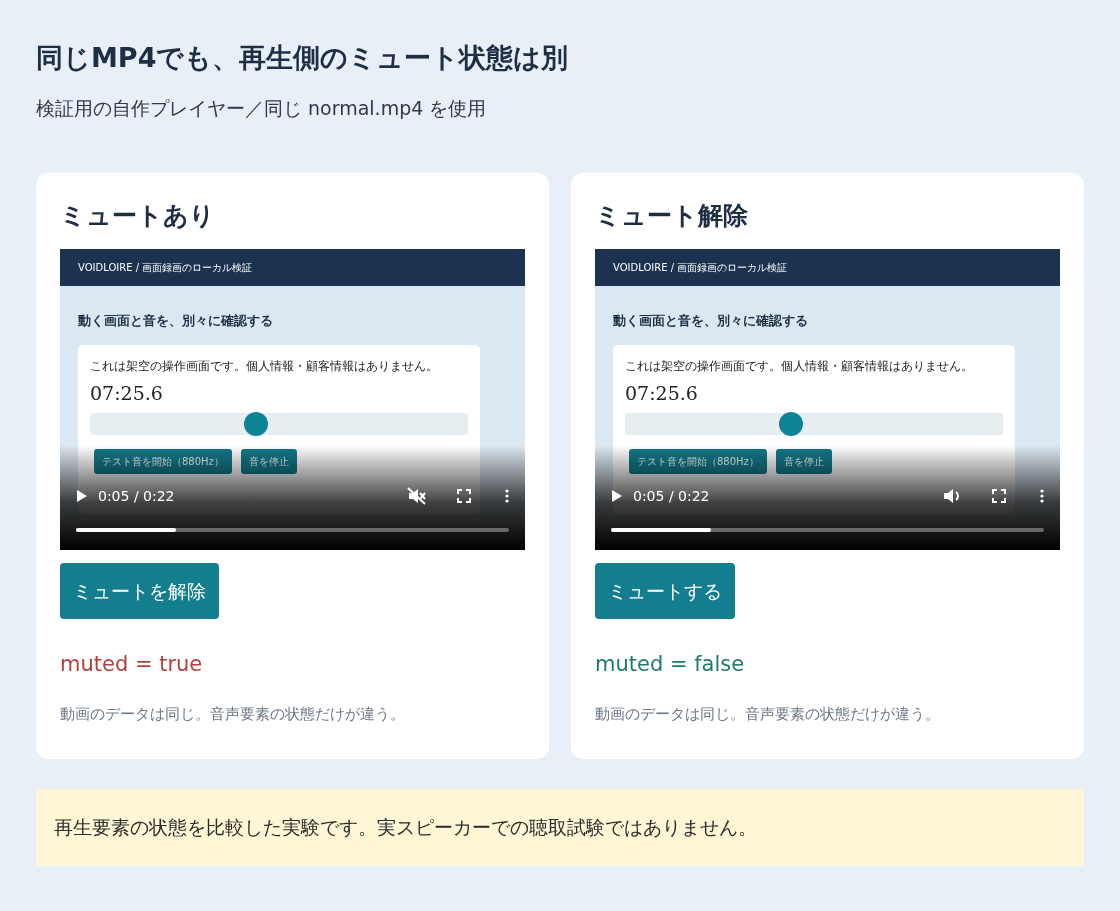 The width and height of the screenshot is (1120, 911). What do you see at coordinates (303, 58) in the screenshot?
I see `page-title: 同じMP4でも、再生側のミュート状態は別` at bounding box center [303, 58].